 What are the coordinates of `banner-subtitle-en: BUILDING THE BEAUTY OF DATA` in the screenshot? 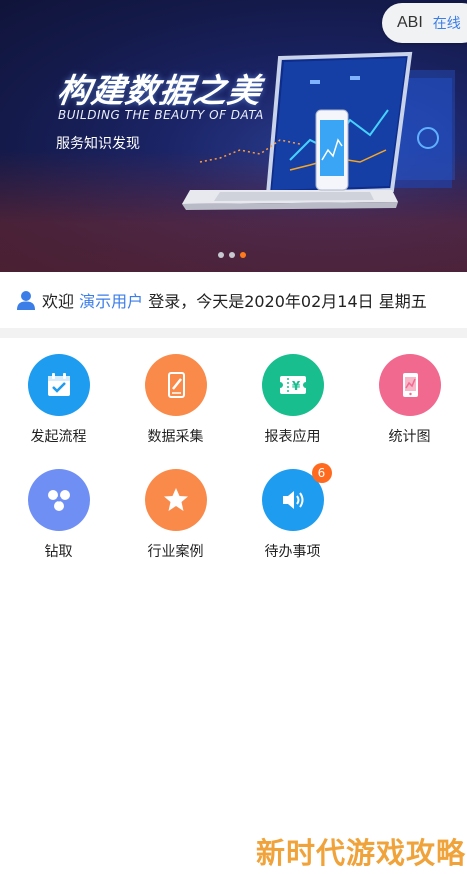 It's located at (161, 115).